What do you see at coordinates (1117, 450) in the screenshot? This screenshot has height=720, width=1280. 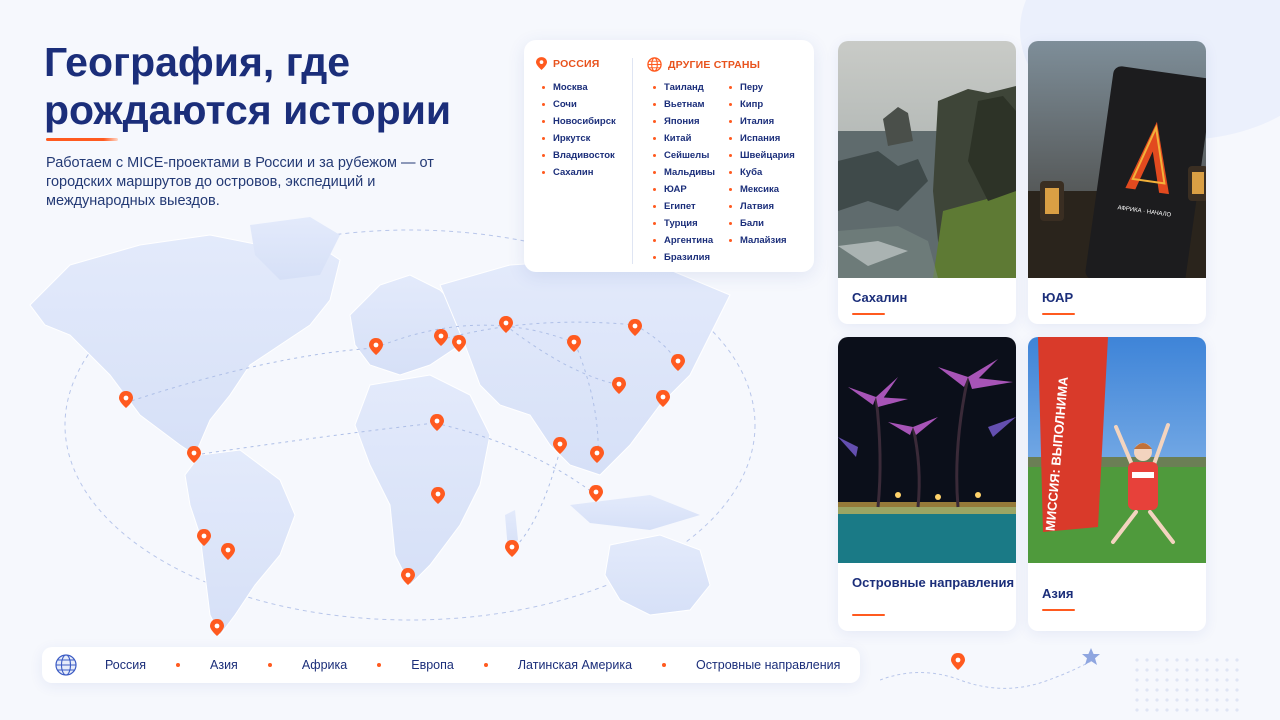 I see `asia-jumping-girl-photo: МИССИЯ: ВЫПОЛНИМА` at bounding box center [1117, 450].